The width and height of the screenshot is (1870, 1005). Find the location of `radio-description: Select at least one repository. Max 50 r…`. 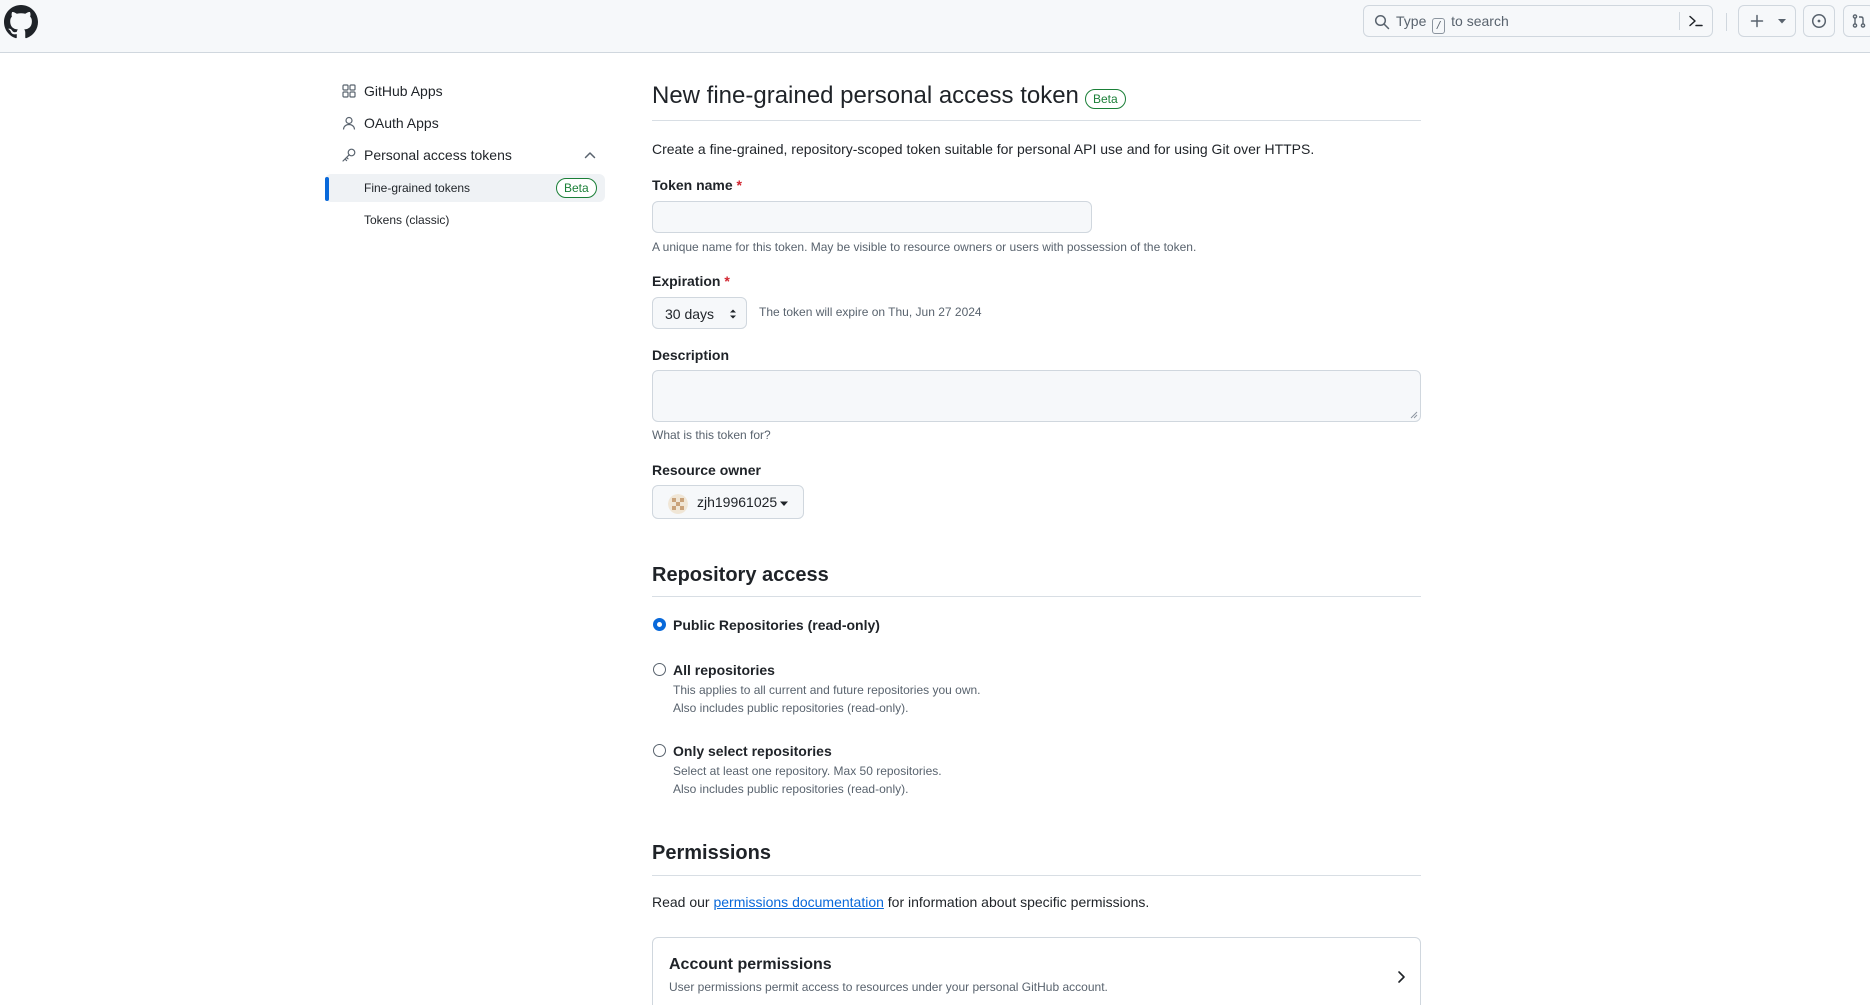

radio-description: Select at least one repository. Max 50 r… is located at coordinates (807, 771).